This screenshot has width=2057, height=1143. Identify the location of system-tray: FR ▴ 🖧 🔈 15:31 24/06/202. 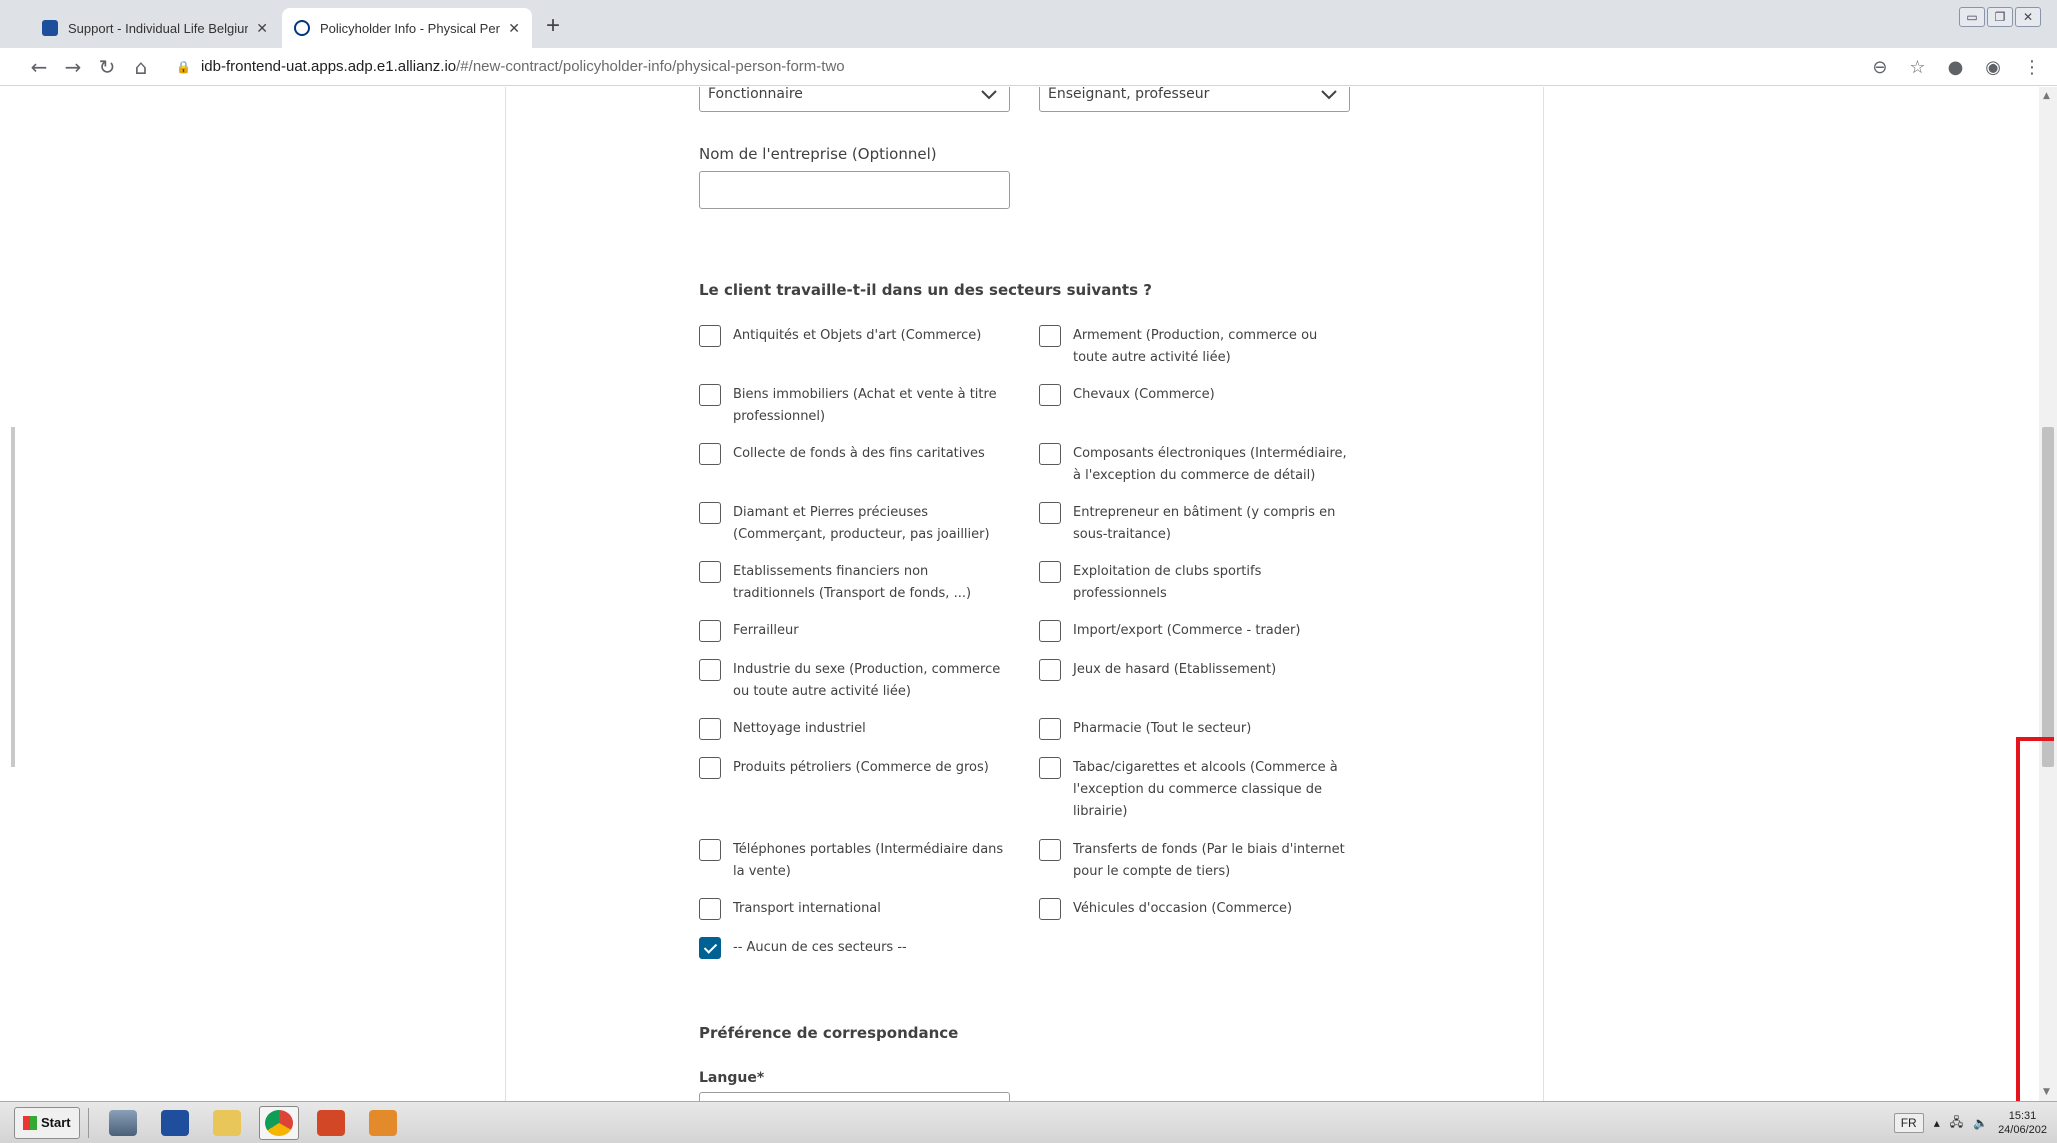
(1970, 1122).